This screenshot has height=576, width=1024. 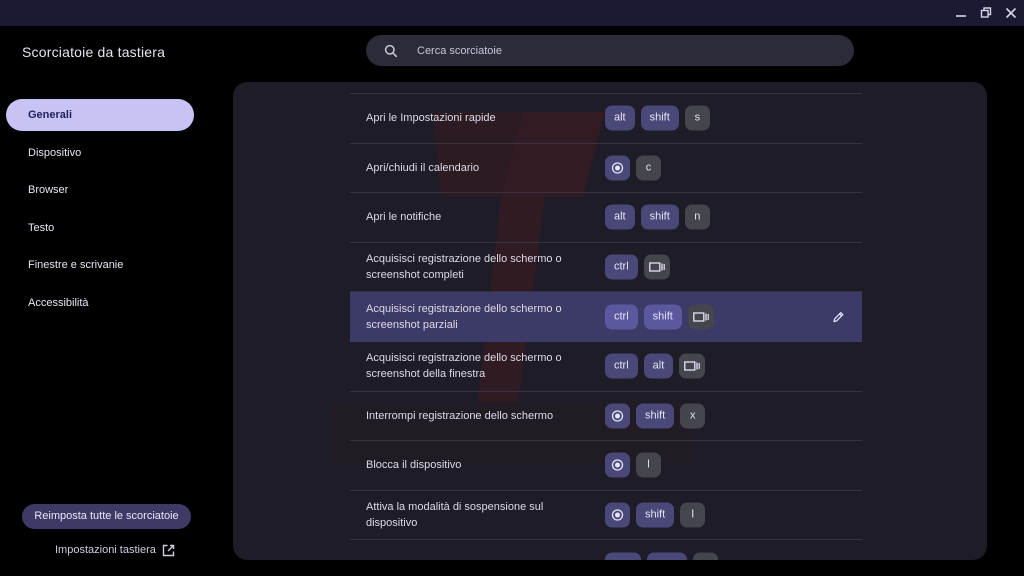 I want to click on shortcut-keys: ctrl shift, so click(x=659, y=317).